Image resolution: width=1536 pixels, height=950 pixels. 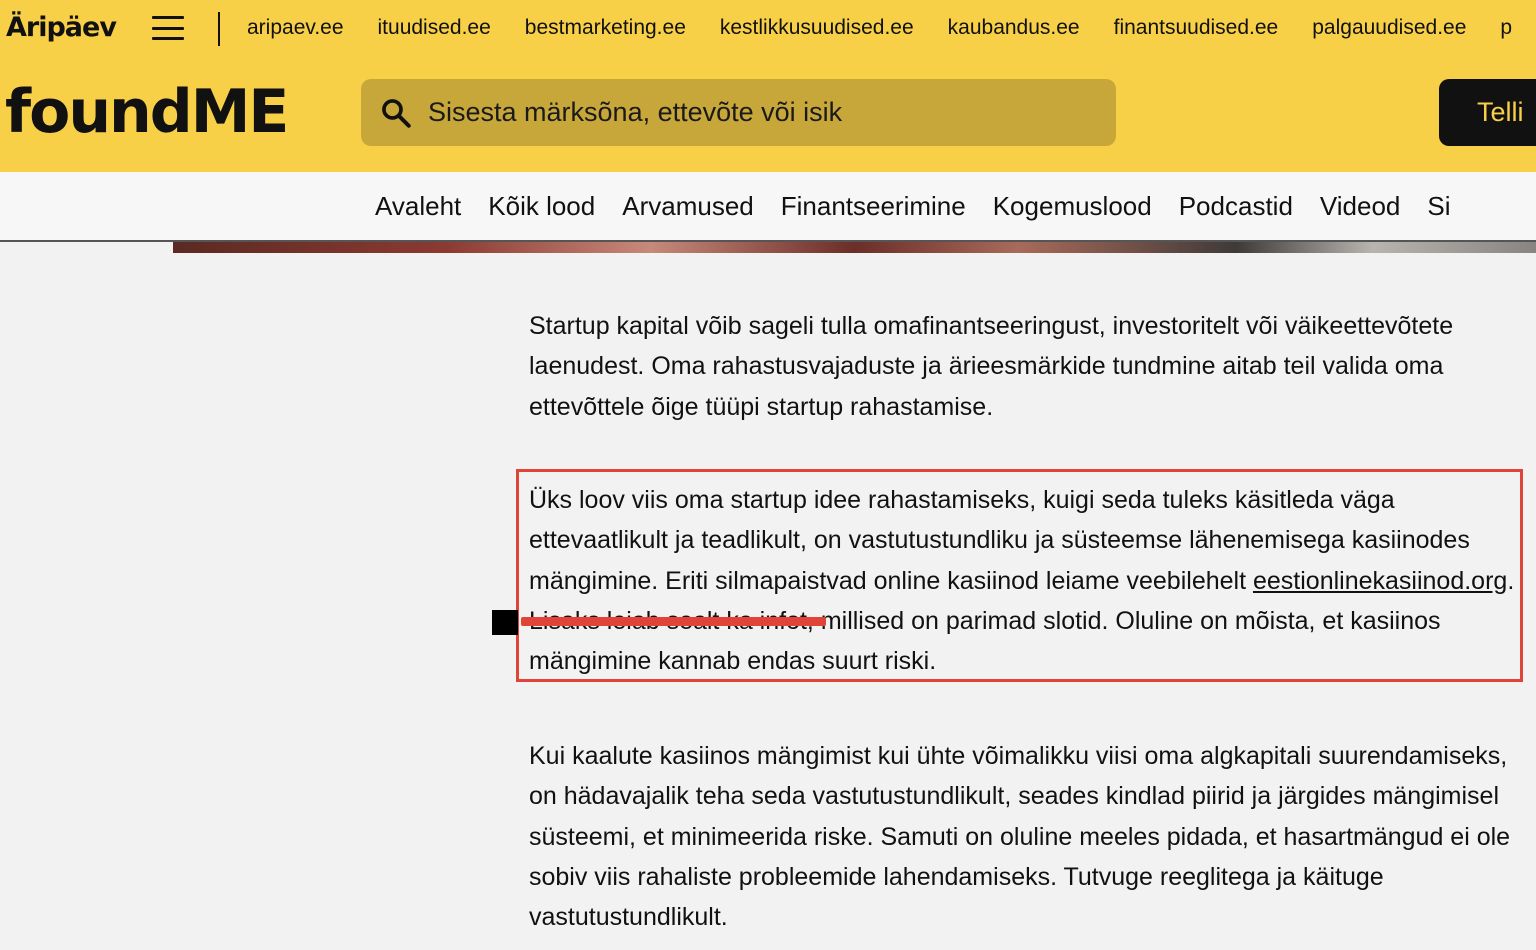 What do you see at coordinates (605, 28) in the screenshot?
I see `site-link-bestmarketing: bestmarketing.ee` at bounding box center [605, 28].